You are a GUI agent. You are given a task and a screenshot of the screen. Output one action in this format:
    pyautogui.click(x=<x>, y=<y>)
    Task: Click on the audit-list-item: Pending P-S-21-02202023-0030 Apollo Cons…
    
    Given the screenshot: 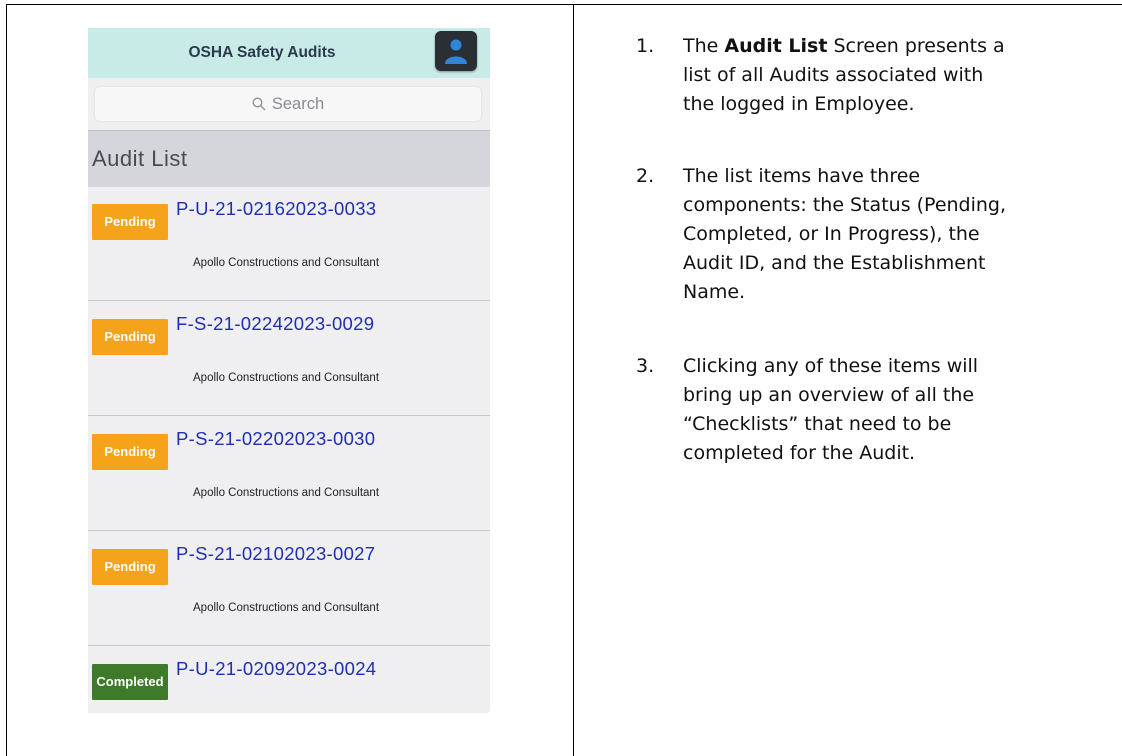 What is the action you would take?
    pyautogui.click(x=289, y=474)
    